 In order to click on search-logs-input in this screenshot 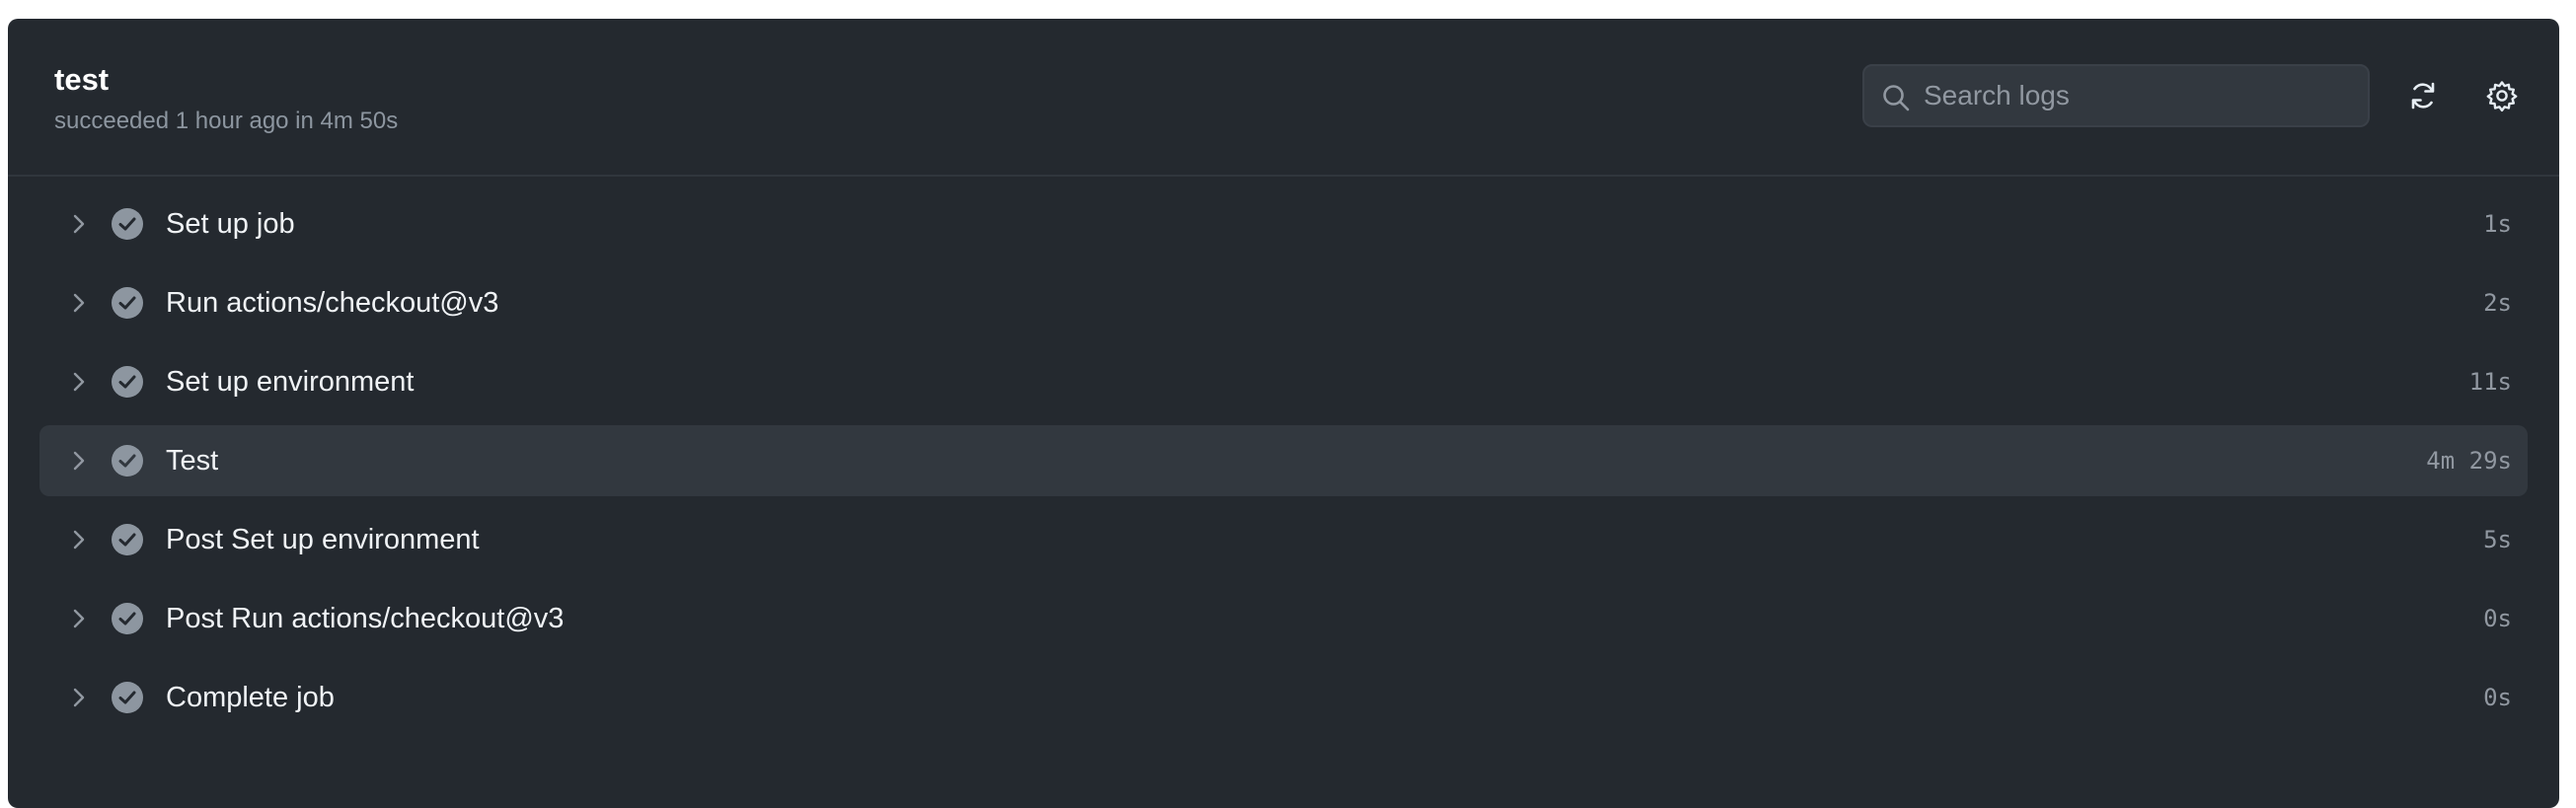, I will do `click(2136, 95)`.